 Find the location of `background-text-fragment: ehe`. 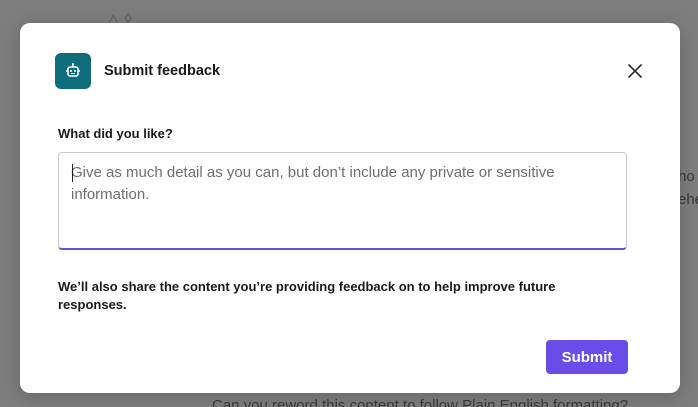

background-text-fragment: ehe is located at coordinates (688, 199).